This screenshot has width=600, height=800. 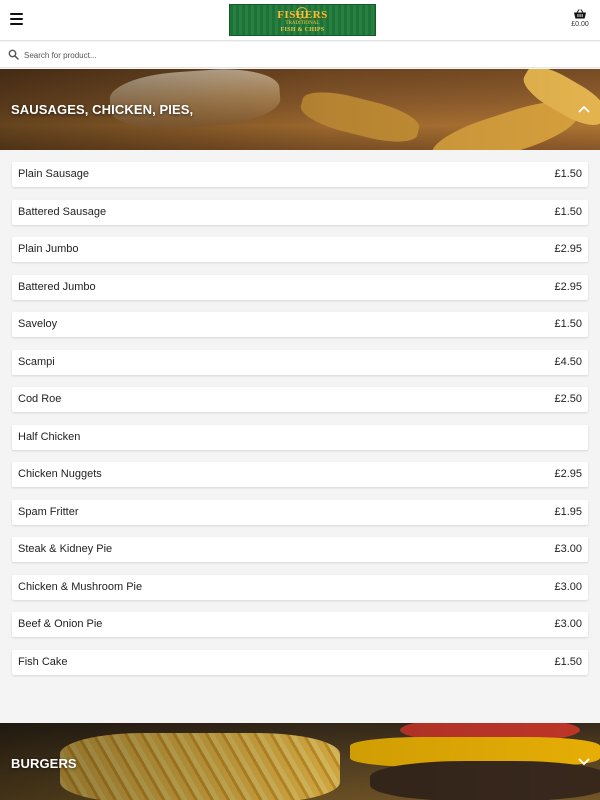 What do you see at coordinates (80, 586) in the screenshot?
I see `menu-item-name: Chicken & Mushroom Pie` at bounding box center [80, 586].